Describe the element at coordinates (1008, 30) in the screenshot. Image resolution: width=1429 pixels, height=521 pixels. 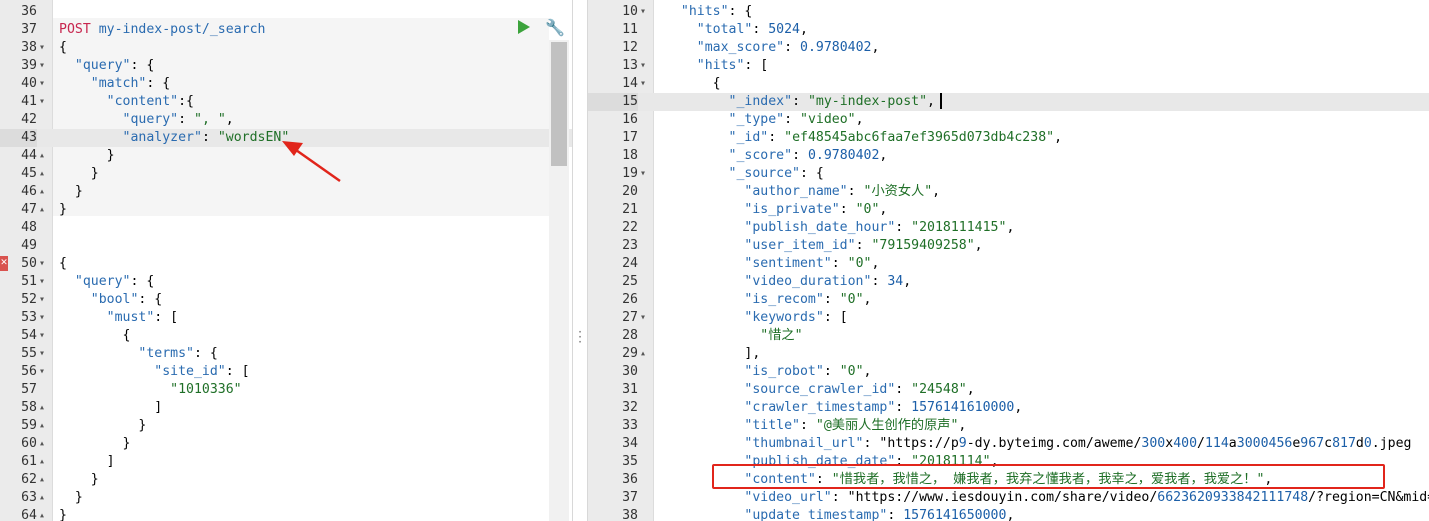
I see `response-line: 11 "total": 5024,` at that location.